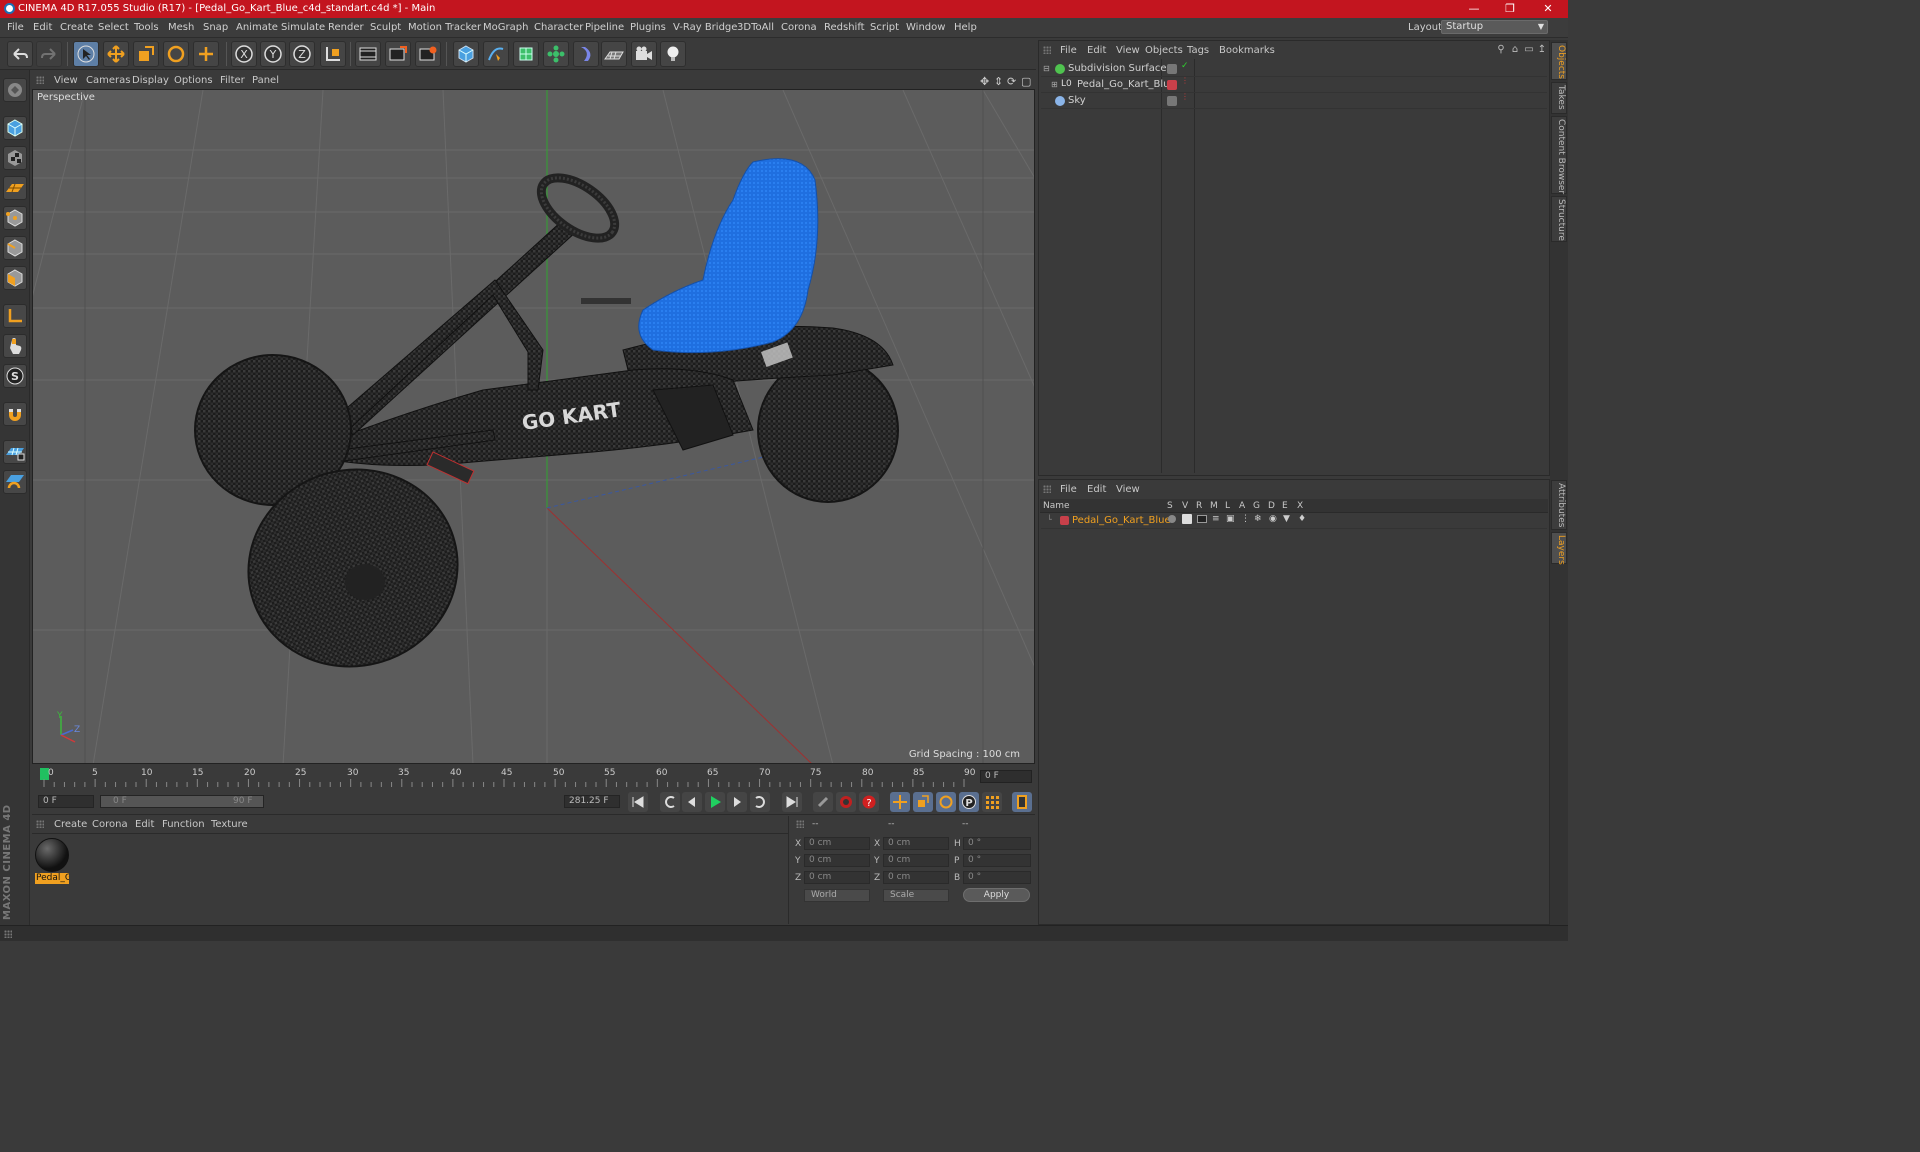 Image resolution: width=1920 pixels, height=1152 pixels. What do you see at coordinates (715, 802) in the screenshot?
I see `play-icon` at bounding box center [715, 802].